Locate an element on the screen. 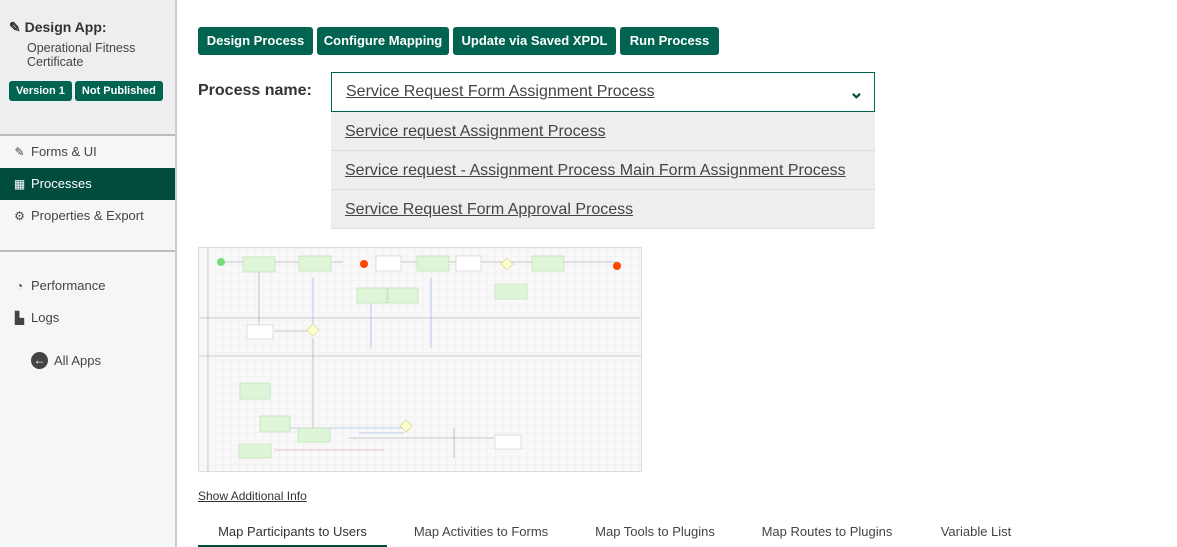  sidebar-item-processes: ▦ Processes is located at coordinates (87, 184).